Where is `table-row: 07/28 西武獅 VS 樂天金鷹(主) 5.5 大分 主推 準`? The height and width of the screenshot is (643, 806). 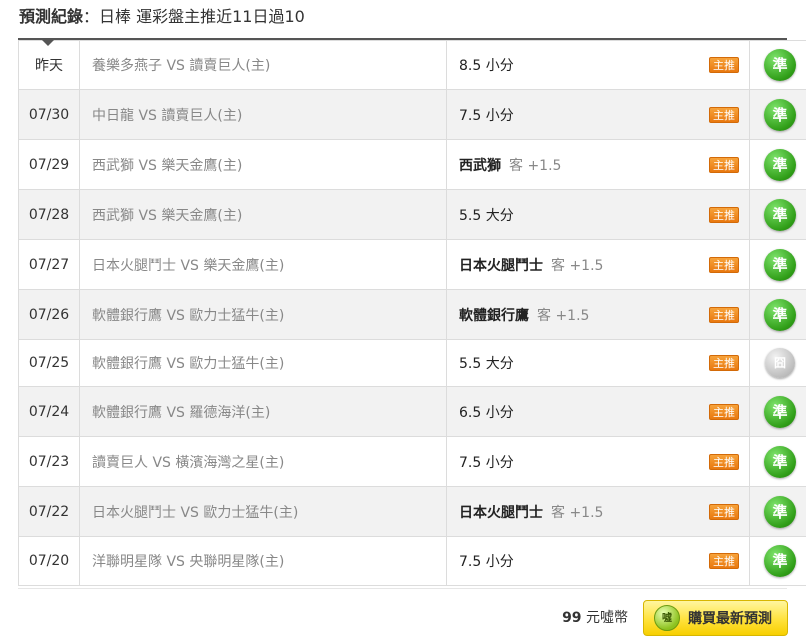
table-row: 07/28 西武獅 VS 樂天金鷹(主) 5.5 大分 主推 準 is located at coordinates (412, 214).